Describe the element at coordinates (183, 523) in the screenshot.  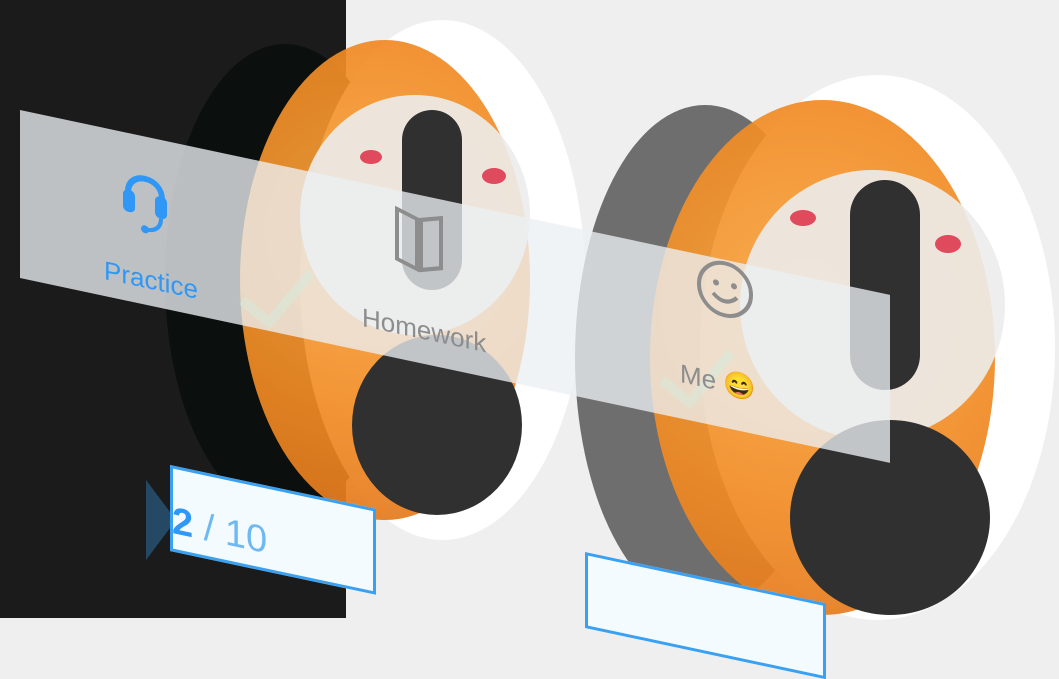
I see `progress-current: 2` at that location.